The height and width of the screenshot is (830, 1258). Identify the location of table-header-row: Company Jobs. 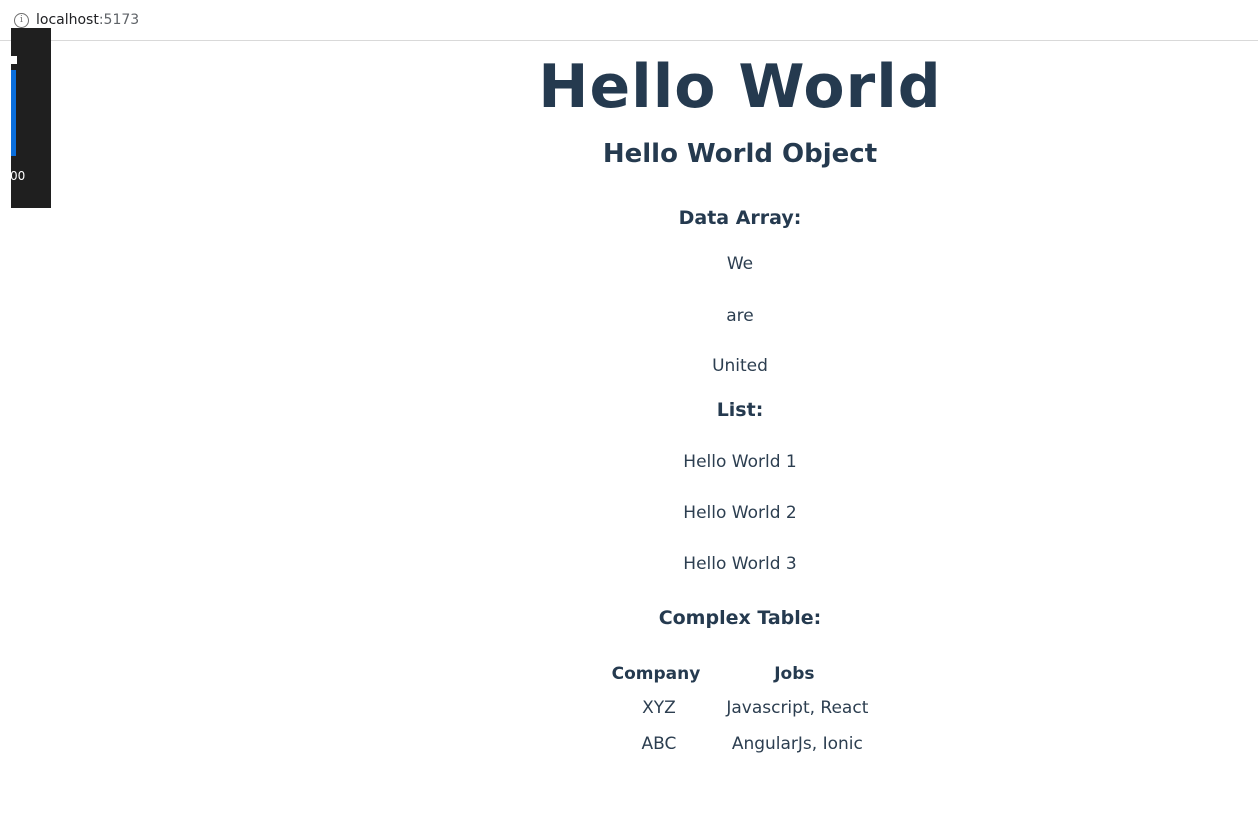
(740, 674).